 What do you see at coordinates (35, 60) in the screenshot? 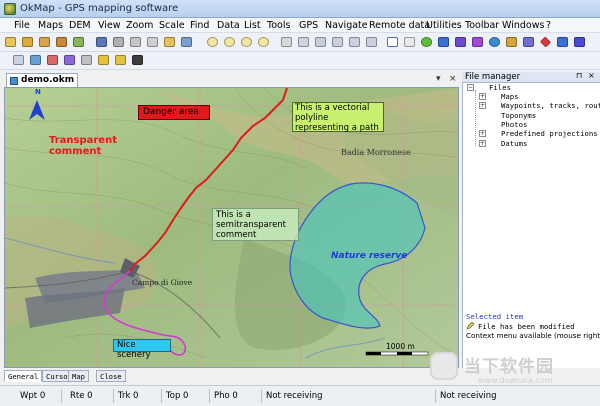
I see `color-map-icon` at bounding box center [35, 60].